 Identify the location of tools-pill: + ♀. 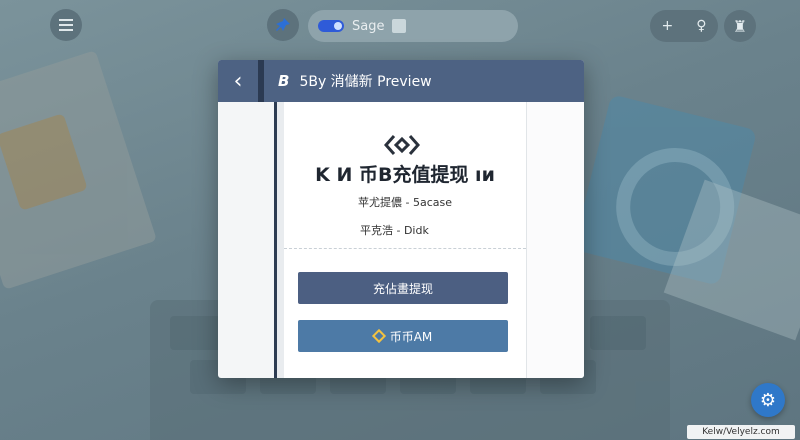
(684, 26).